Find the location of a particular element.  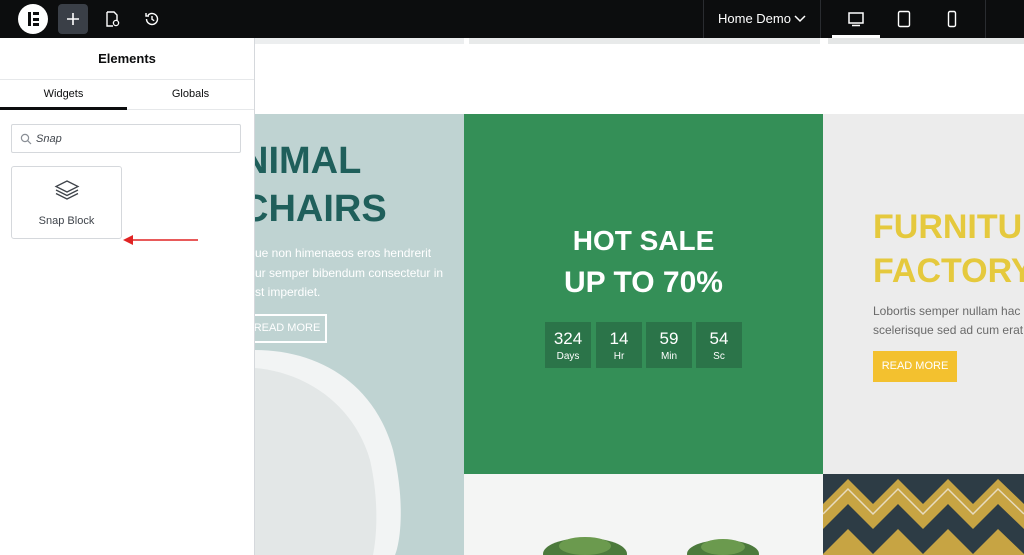

layers-icon is located at coordinates (67, 190).